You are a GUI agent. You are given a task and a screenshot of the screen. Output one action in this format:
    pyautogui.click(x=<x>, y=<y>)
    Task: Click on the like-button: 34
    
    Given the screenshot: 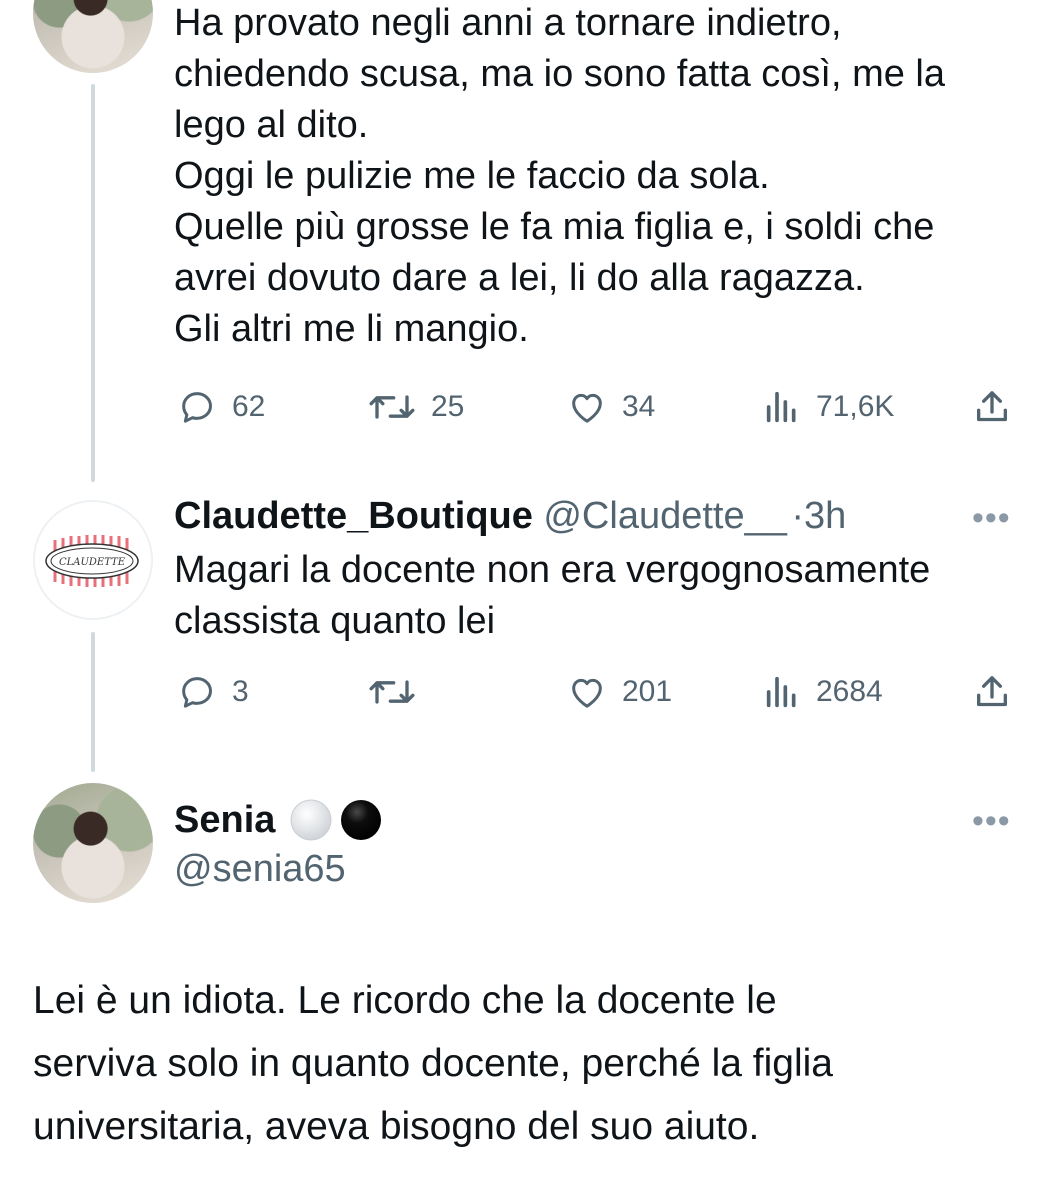 What is the action you would take?
    pyautogui.click(x=610, y=407)
    